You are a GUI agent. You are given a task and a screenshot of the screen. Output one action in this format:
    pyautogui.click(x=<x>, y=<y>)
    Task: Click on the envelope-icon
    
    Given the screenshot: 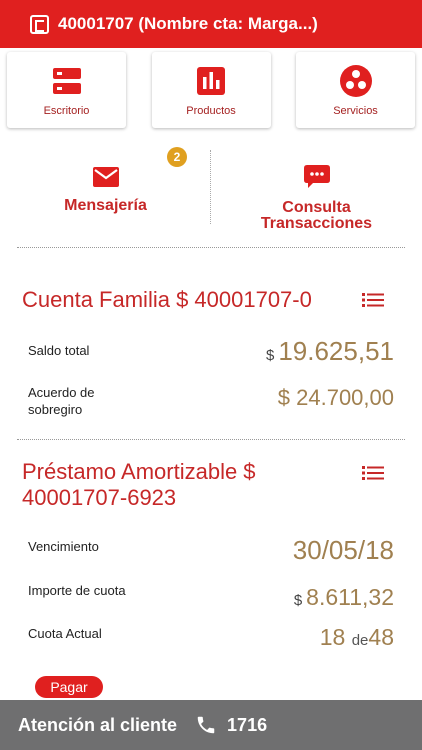 What is the action you would take?
    pyautogui.click(x=105, y=179)
    